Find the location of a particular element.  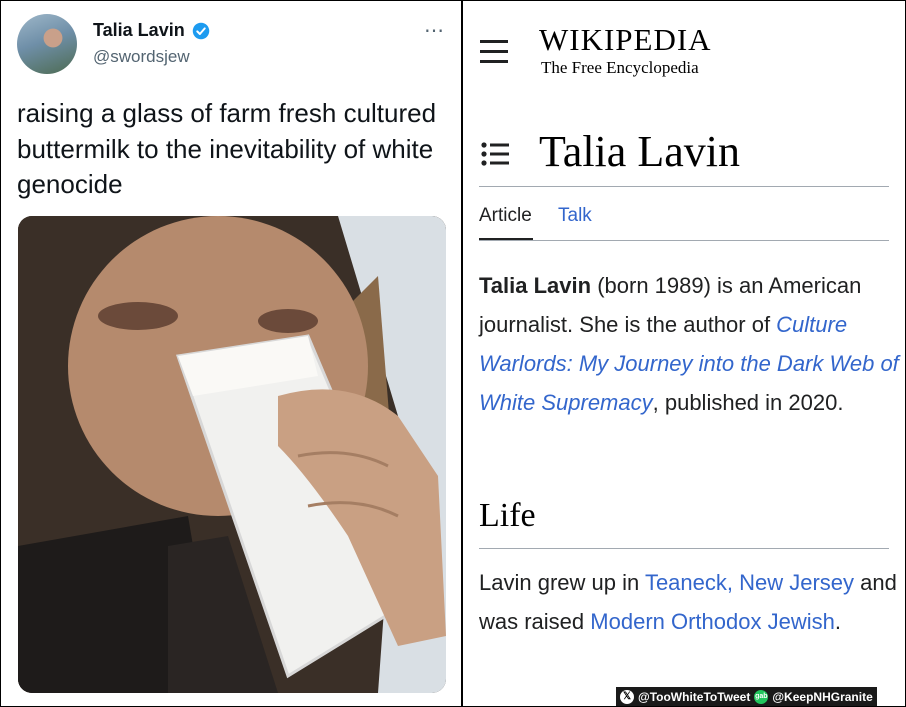

lead-text-2: , published in 2020. is located at coordinates (748, 402).